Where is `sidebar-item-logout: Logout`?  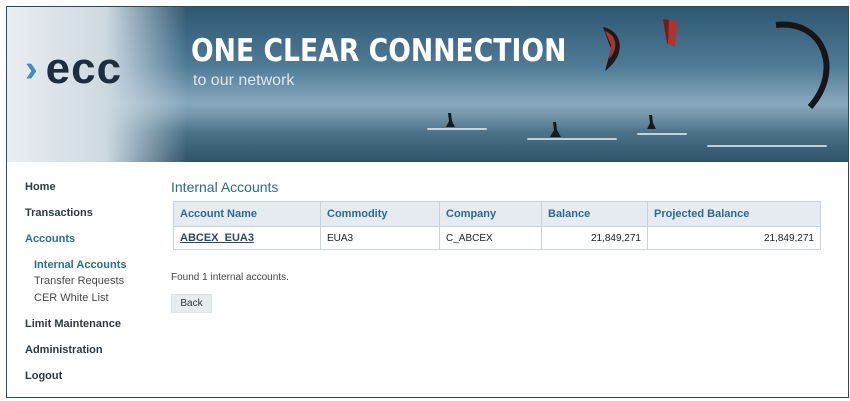 sidebar-item-logout: Logout is located at coordinates (43, 376).